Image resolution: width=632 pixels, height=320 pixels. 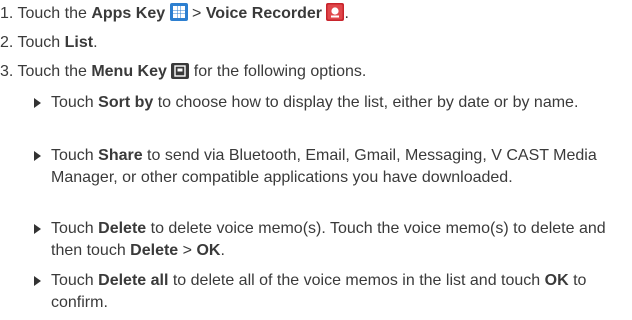 I want to click on bullet-emphasis: Share, so click(x=120, y=155).